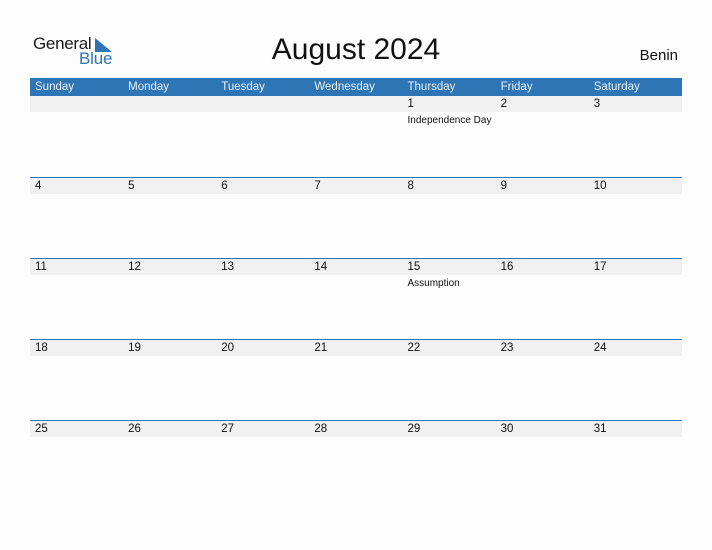 This screenshot has height=550, width=712. What do you see at coordinates (635, 348) in the screenshot?
I see `day-cell: 24` at bounding box center [635, 348].